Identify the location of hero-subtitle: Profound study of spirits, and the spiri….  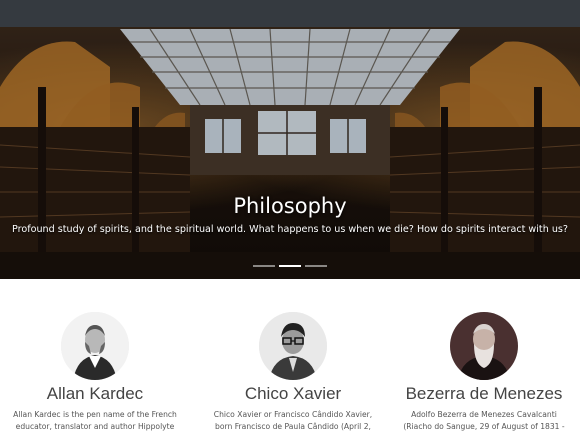
(290, 229).